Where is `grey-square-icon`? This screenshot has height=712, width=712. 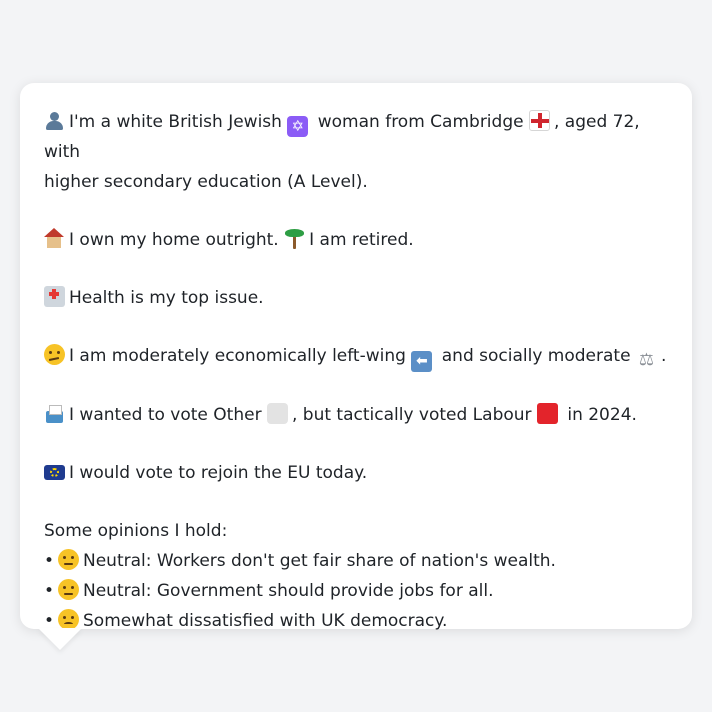
grey-square-icon is located at coordinates (277, 413).